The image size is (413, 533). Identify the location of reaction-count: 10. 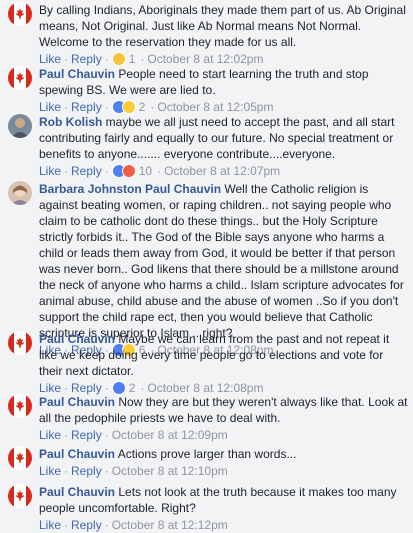
(145, 171).